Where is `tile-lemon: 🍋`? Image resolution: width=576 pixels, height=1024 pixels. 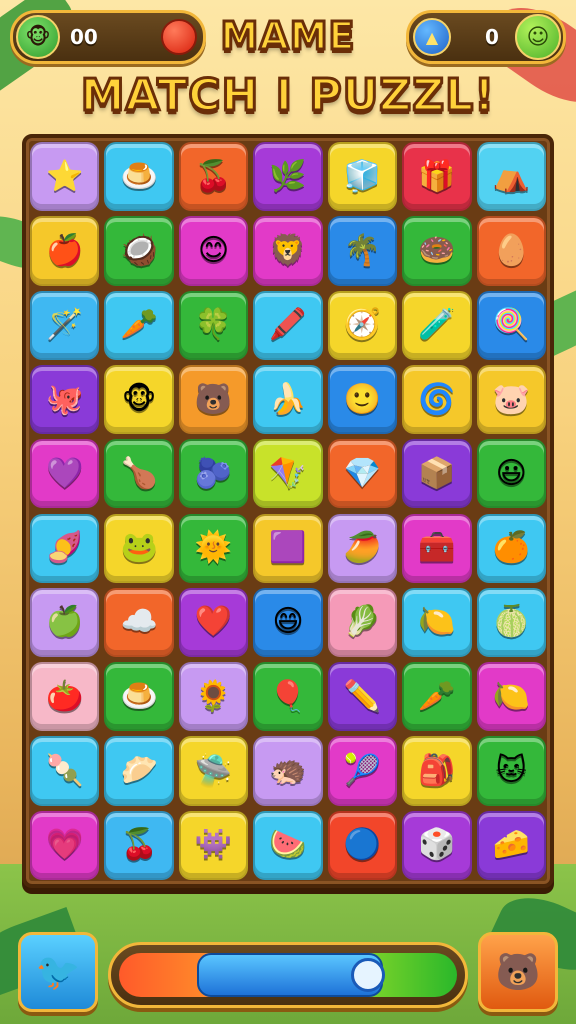 tile-lemon: 🍋 is located at coordinates (437, 622).